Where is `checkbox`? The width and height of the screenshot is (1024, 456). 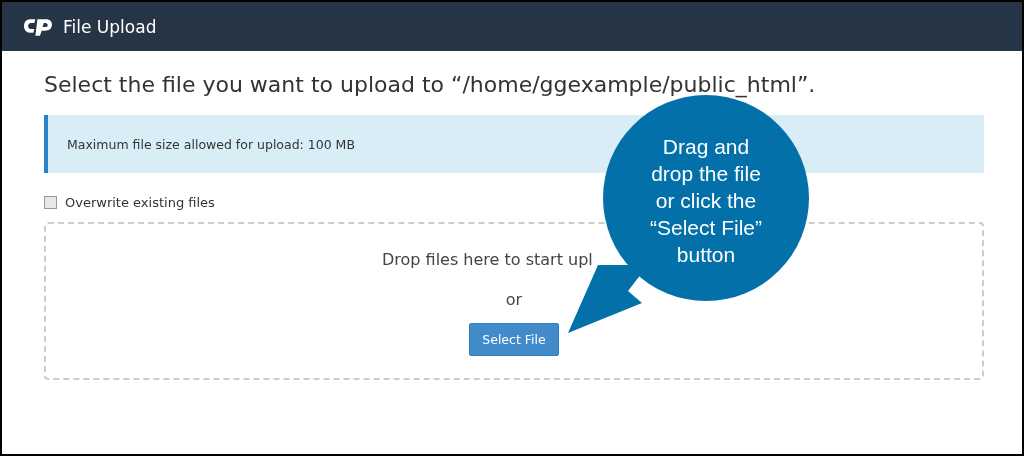 checkbox is located at coordinates (50, 202).